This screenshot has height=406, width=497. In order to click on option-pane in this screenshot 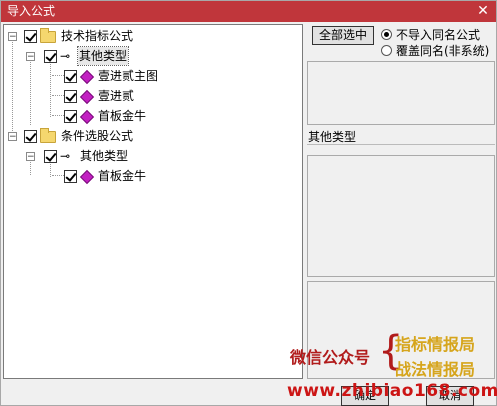, I will do `click(401, 93)`.